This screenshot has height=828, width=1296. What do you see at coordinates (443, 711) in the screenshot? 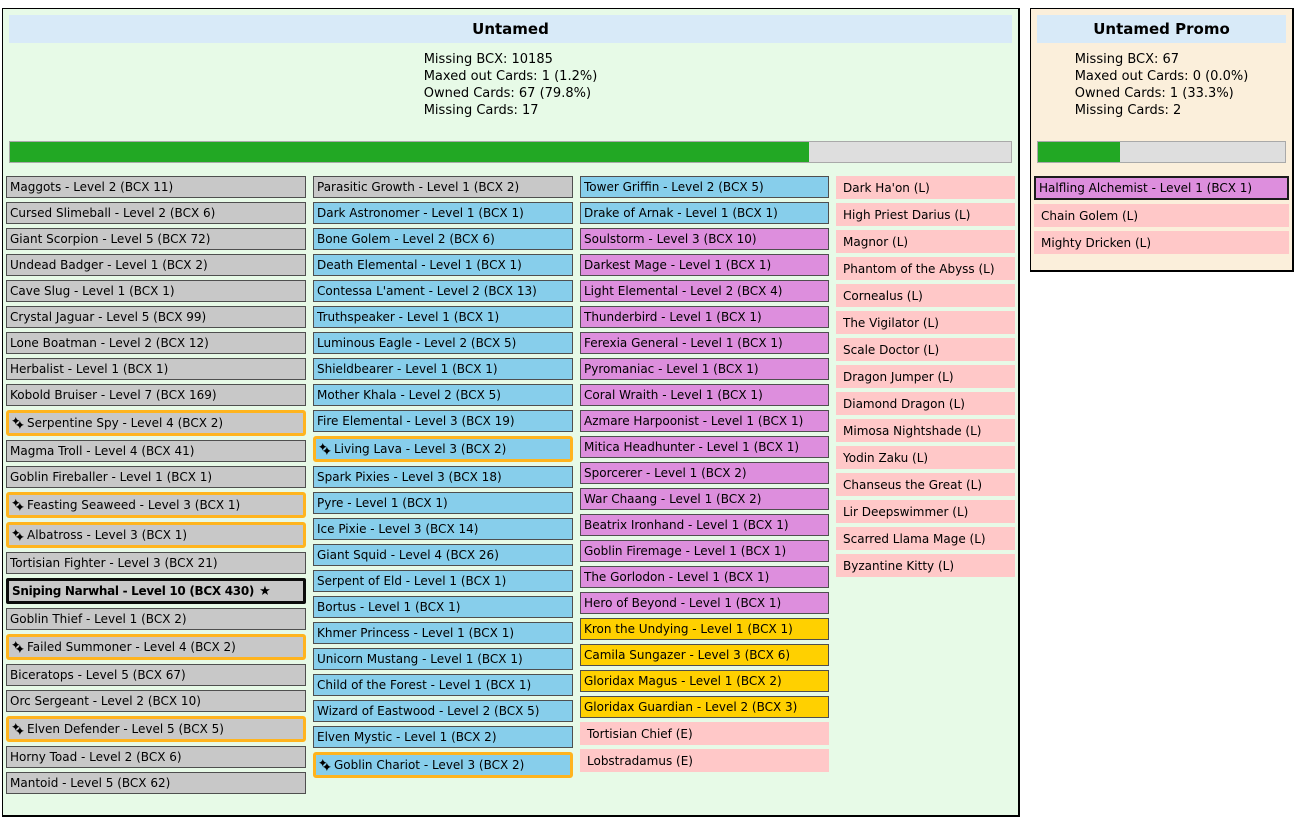
I see `card: Wizard of Eastwood - Level 2 (BCX 5)` at bounding box center [443, 711].